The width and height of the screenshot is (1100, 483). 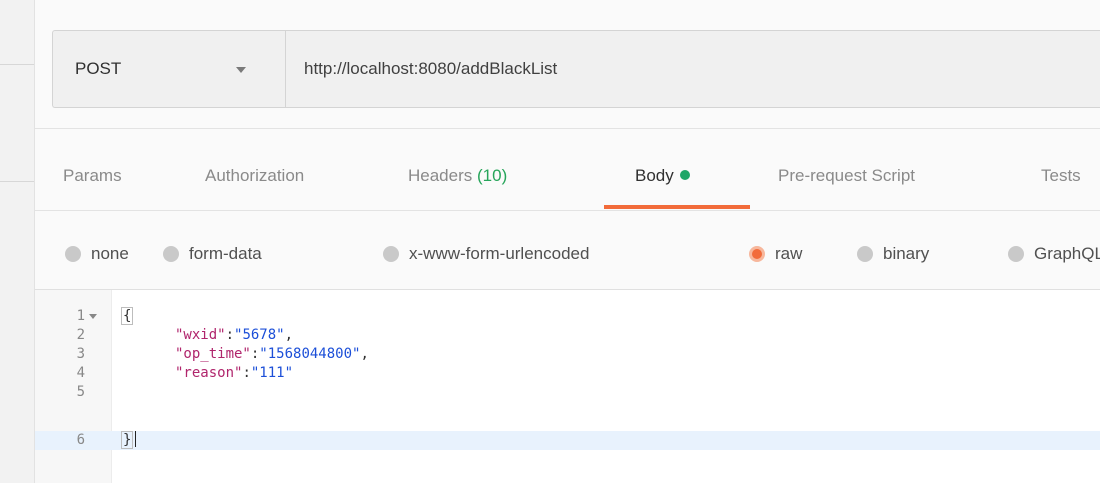 What do you see at coordinates (127, 440) in the screenshot?
I see `close-brace: }` at bounding box center [127, 440].